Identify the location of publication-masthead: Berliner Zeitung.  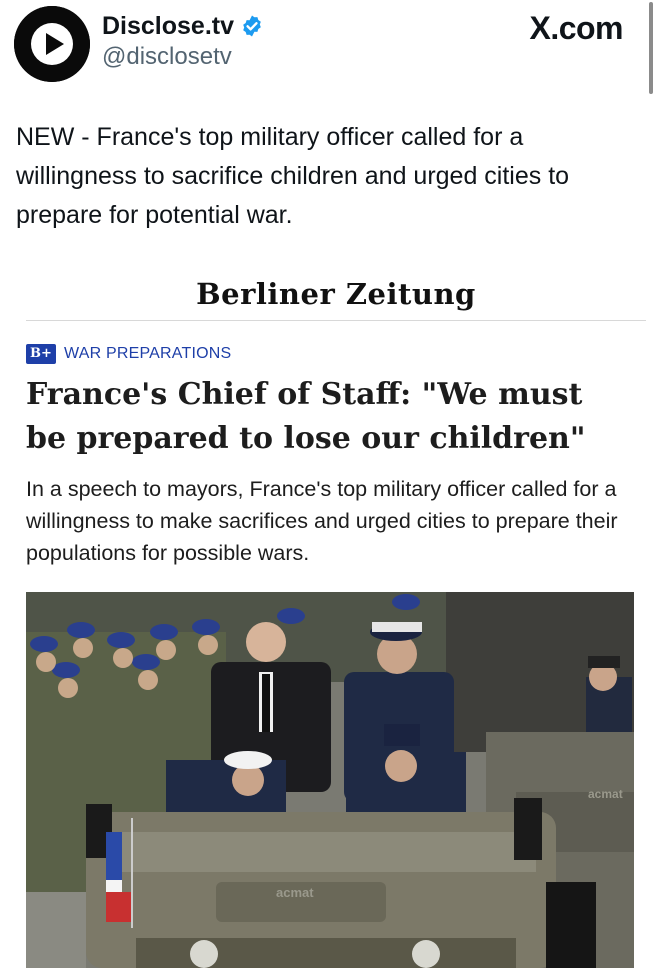
(336, 294).